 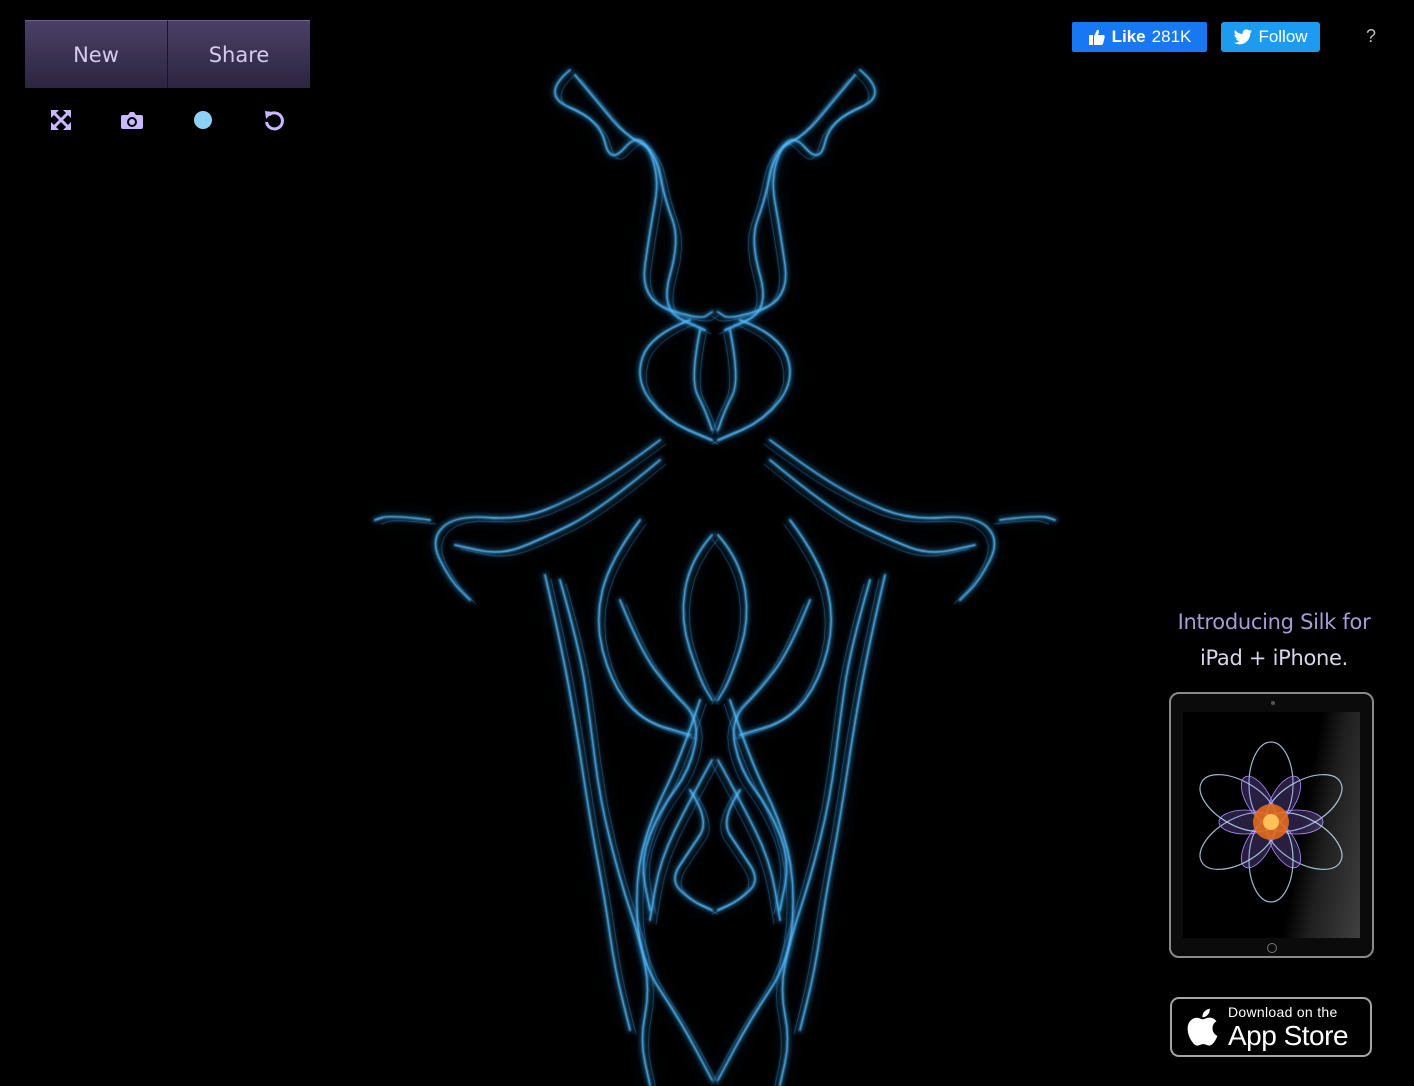 What do you see at coordinates (61, 120) in the screenshot?
I see `fullscreen-icon` at bounding box center [61, 120].